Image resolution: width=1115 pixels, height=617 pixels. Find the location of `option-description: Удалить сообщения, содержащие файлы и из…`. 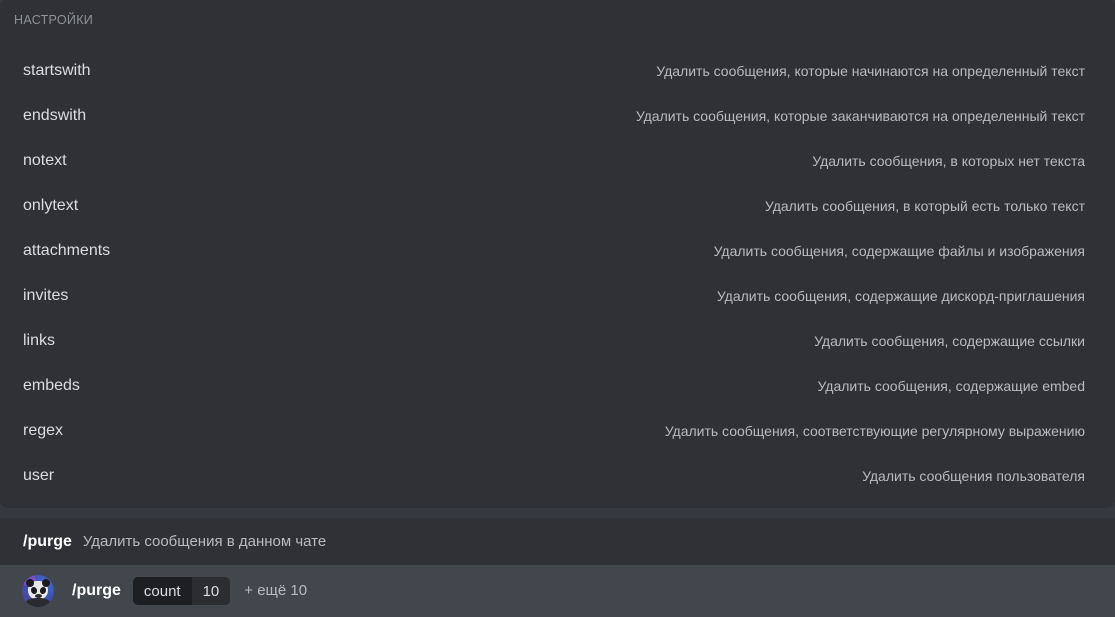

option-description: Удалить сообщения, содержащие файлы и из… is located at coordinates (899, 250).